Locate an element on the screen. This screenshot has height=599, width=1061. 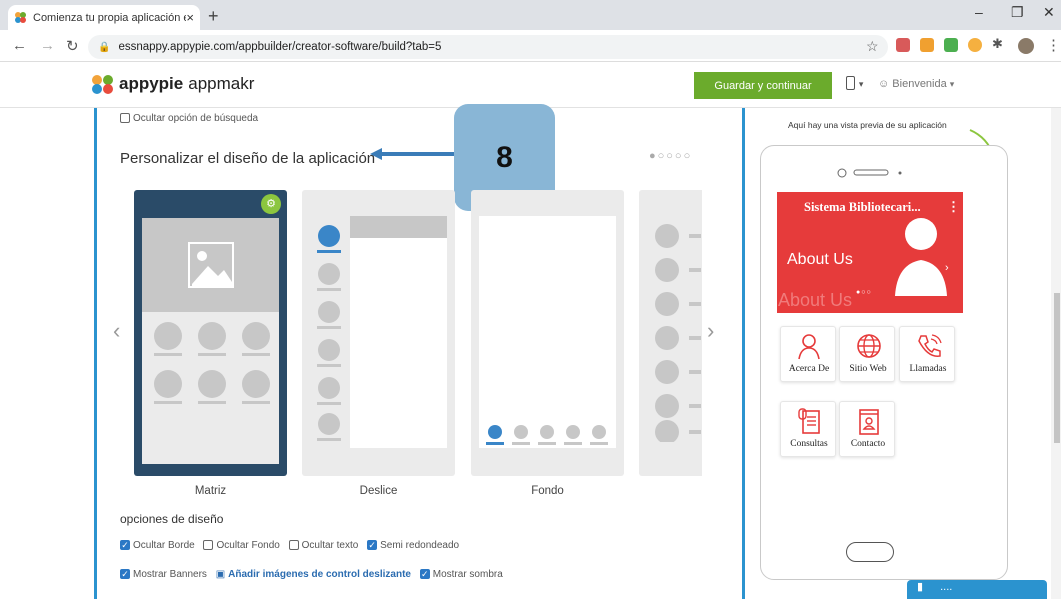
tile-llamadas: Llamadas is located at coordinates (927, 354).